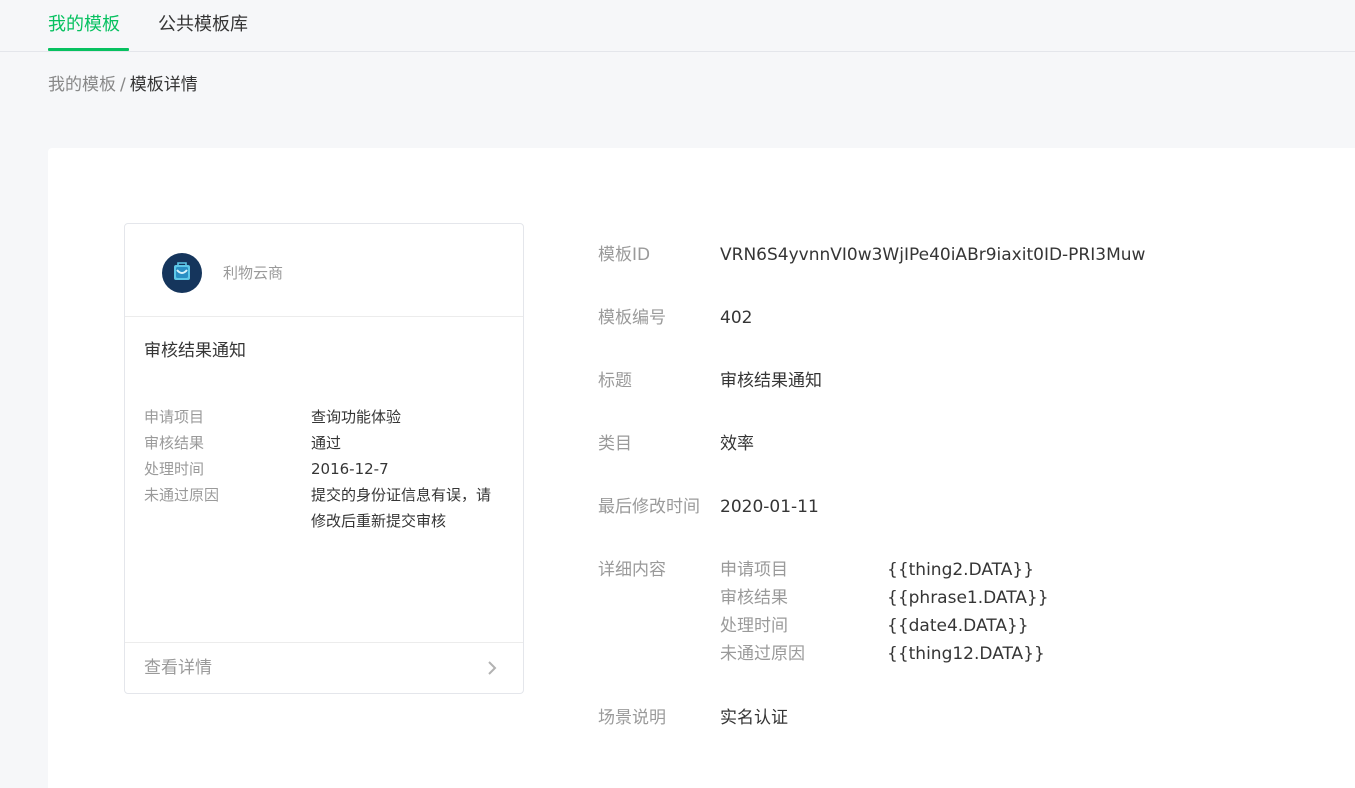  Describe the element at coordinates (182, 495) in the screenshot. I see `preview-field-key: 未通过原因` at that location.